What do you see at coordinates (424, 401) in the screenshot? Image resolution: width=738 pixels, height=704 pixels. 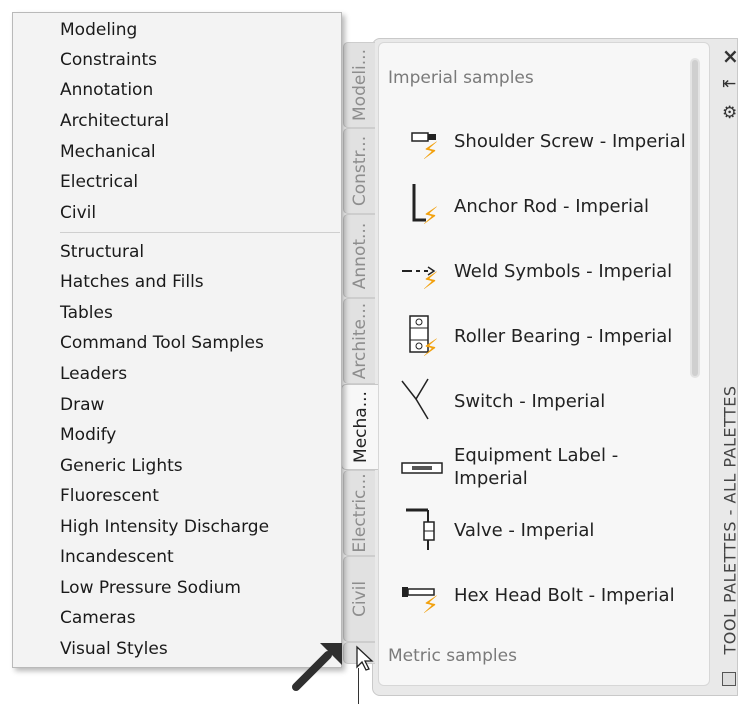 I see `switch-icon` at bounding box center [424, 401].